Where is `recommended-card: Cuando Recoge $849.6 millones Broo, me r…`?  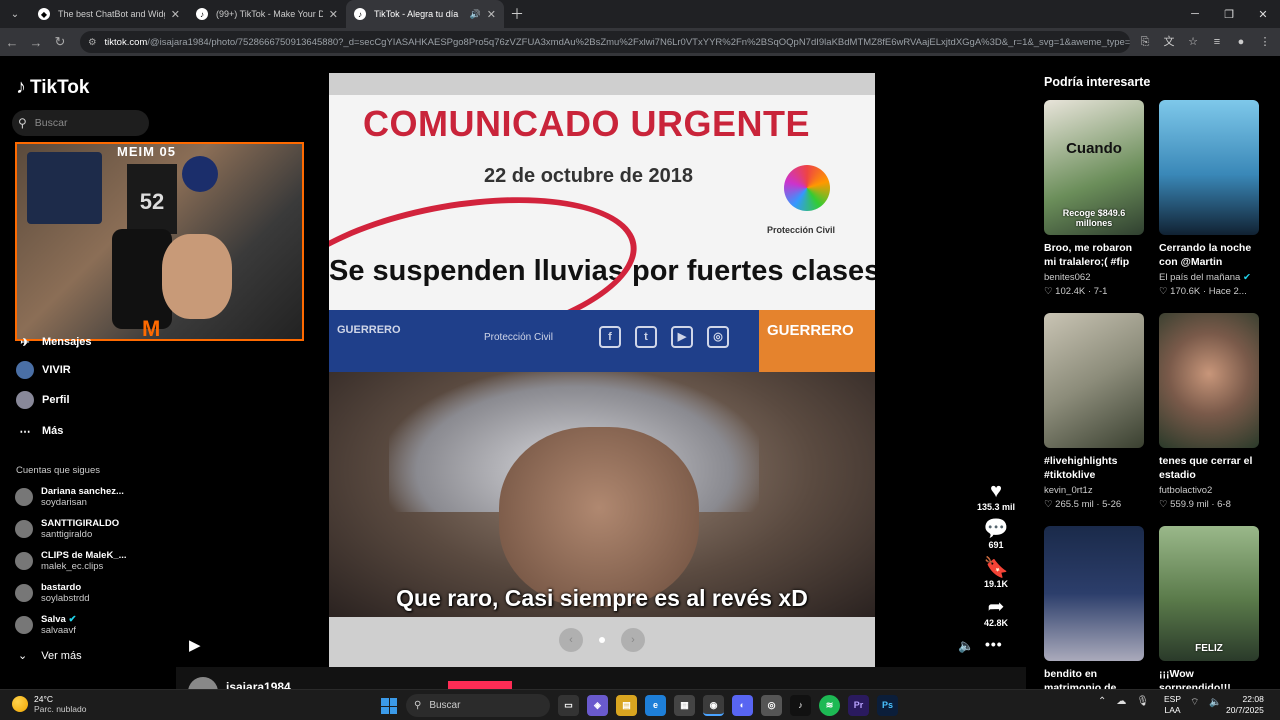
recommended-card: Cuando Recoge $849.6 millones Broo, me r… is located at coordinates (1094, 198).